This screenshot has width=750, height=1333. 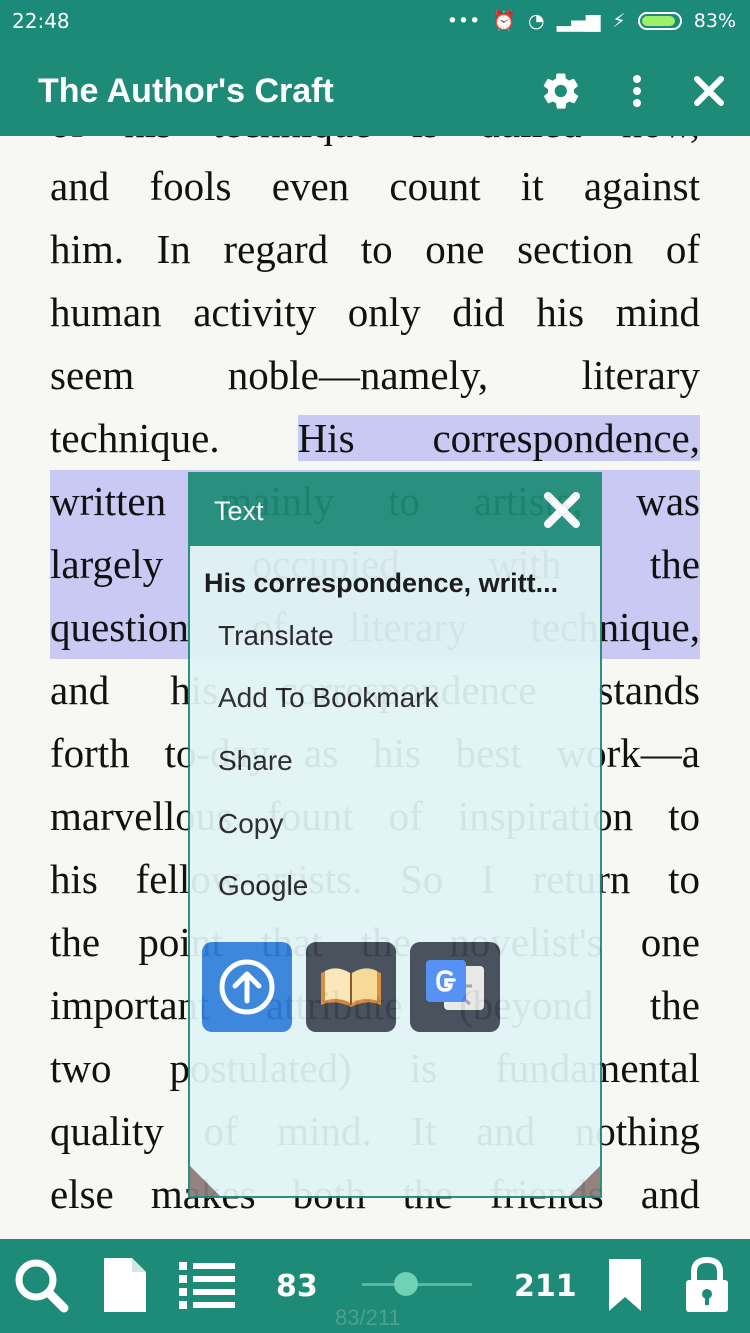 I want to click on share-upload-icon, so click(x=247, y=987).